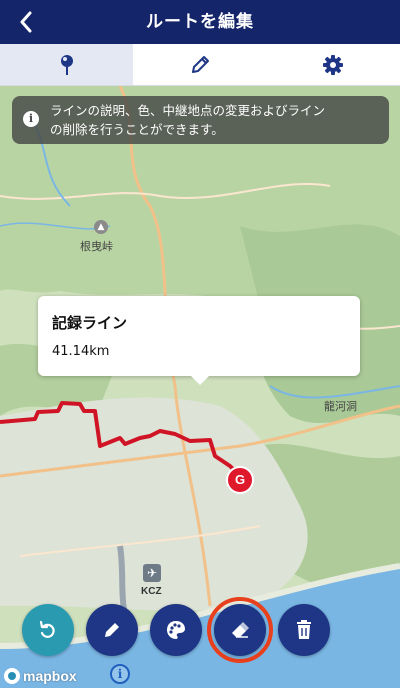 The height and width of the screenshot is (688, 400). I want to click on route-distance: 41.14km, so click(81, 351).